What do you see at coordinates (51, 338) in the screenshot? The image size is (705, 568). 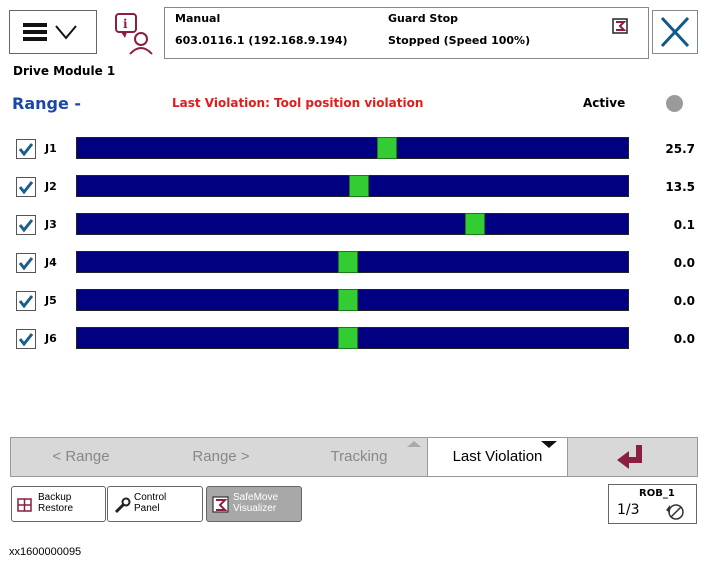 I see `joint-label: J6` at bounding box center [51, 338].